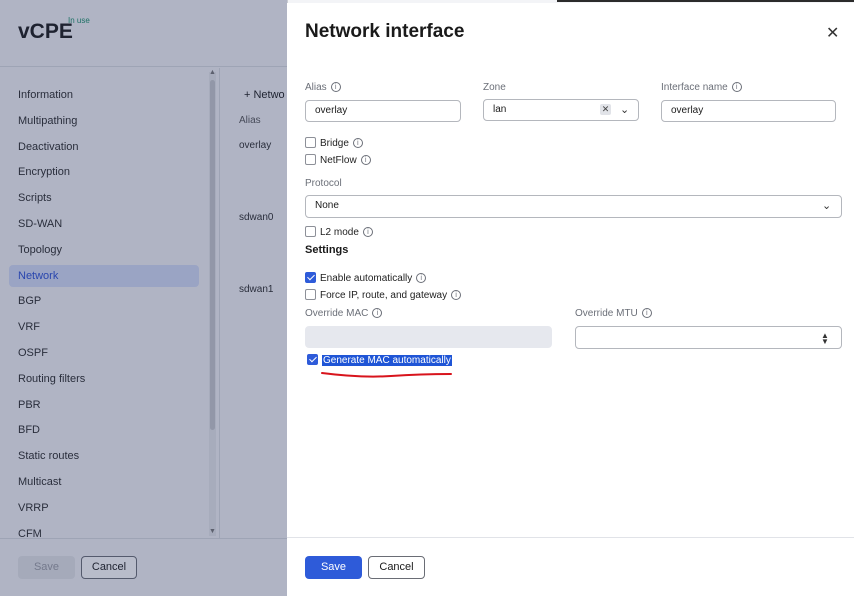  What do you see at coordinates (387, 360) in the screenshot?
I see `generate-mac-label: Generate MAC automatically` at bounding box center [387, 360].